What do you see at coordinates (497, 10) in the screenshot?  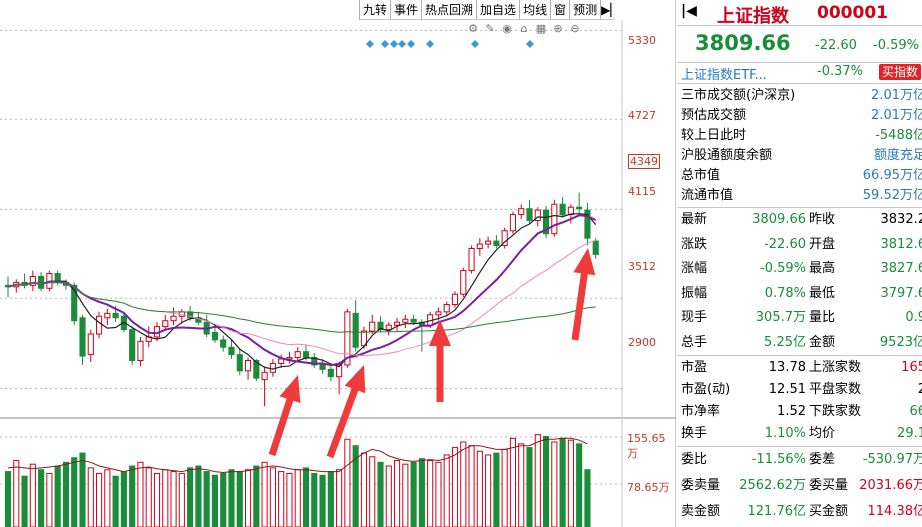 I see `tb-add-watchlist-button: 加自选` at bounding box center [497, 10].